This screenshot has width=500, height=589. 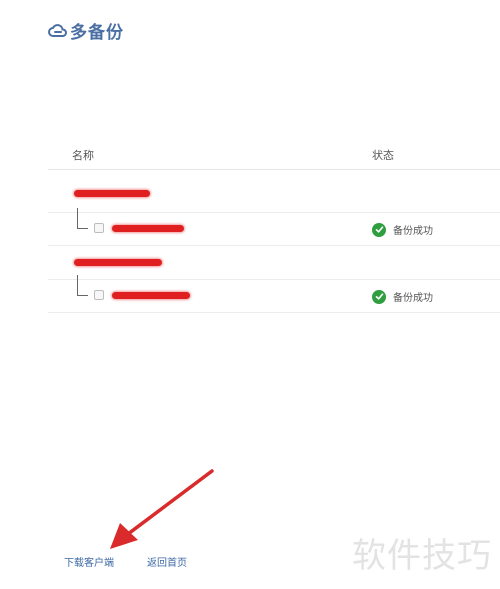 What do you see at coordinates (58, 31) in the screenshot?
I see `cloud-icon` at bounding box center [58, 31].